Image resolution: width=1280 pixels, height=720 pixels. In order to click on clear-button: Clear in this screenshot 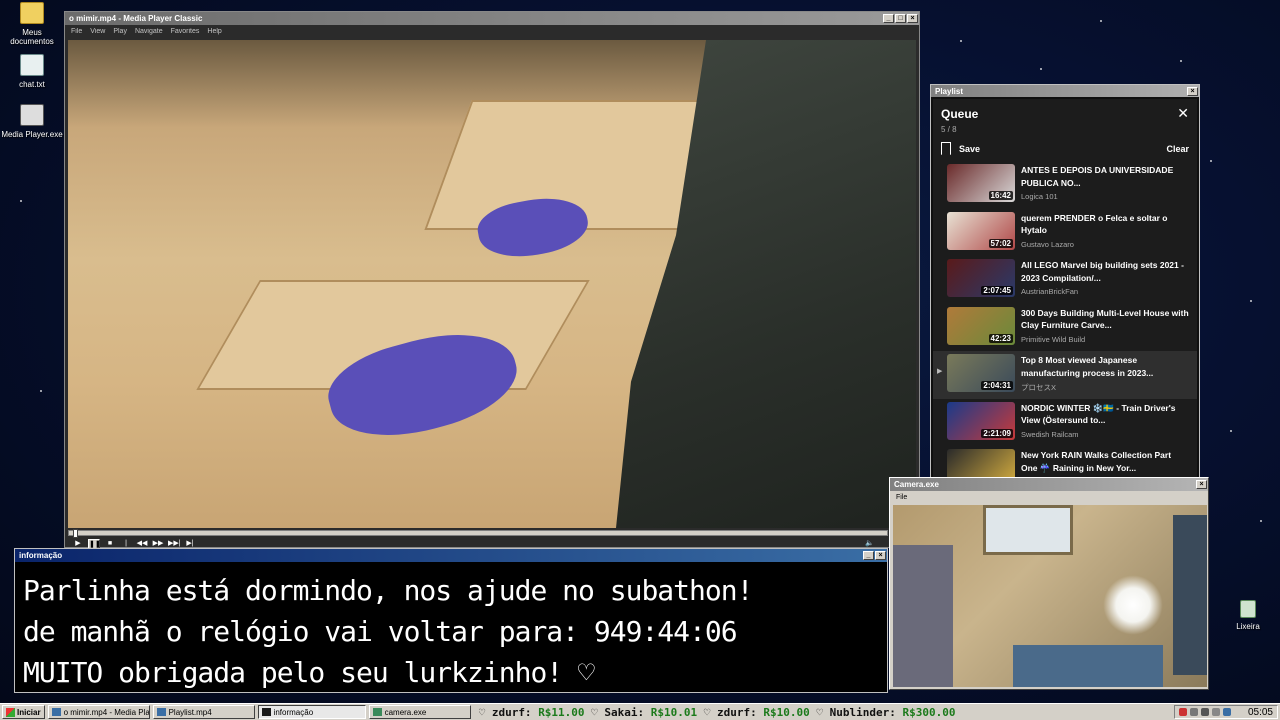, I will do `click(1177, 149)`.